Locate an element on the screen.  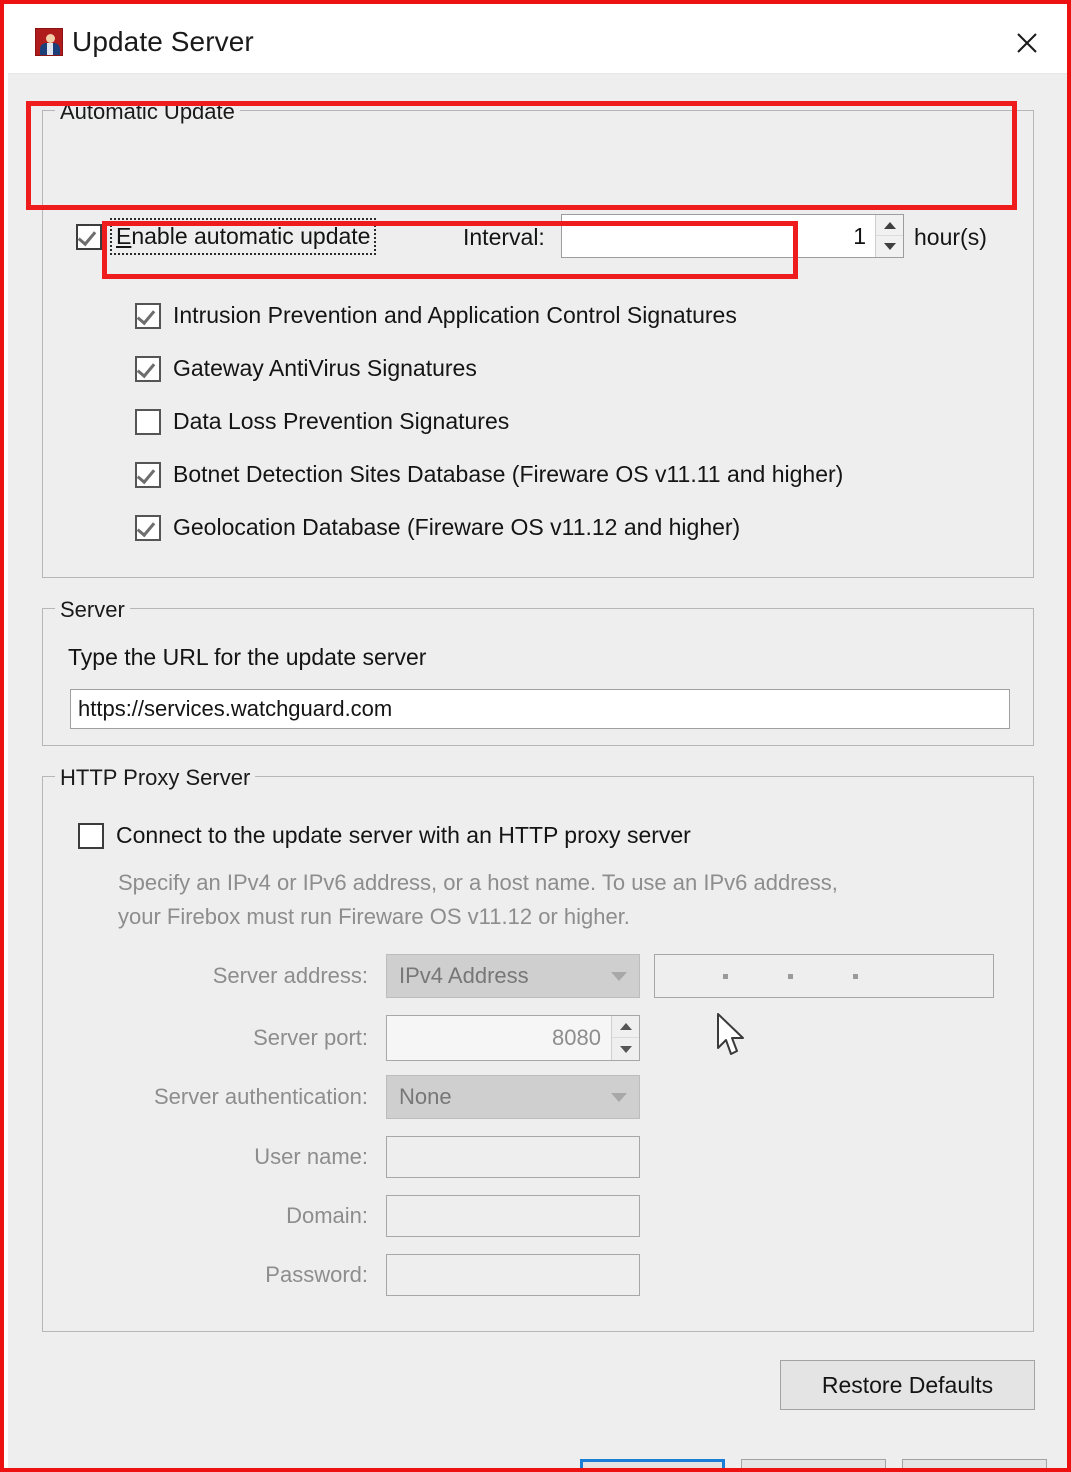
interval-unit-label: hour(s) is located at coordinates (950, 237).